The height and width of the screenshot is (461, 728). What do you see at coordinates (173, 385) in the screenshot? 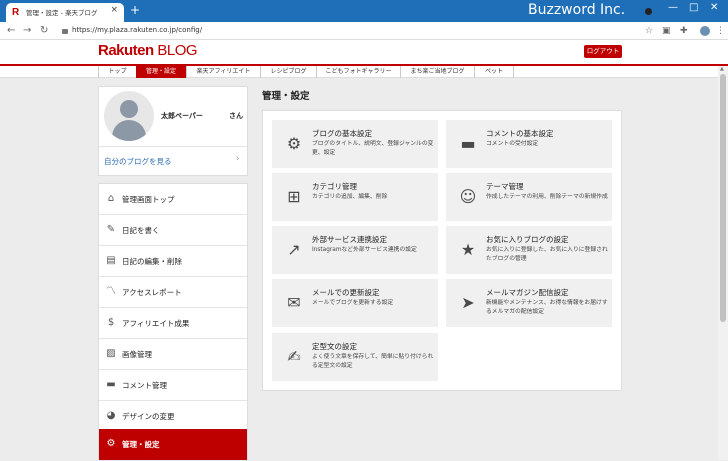
I see `menu-item-comment-manager: ▬ コメント管理` at bounding box center [173, 385].